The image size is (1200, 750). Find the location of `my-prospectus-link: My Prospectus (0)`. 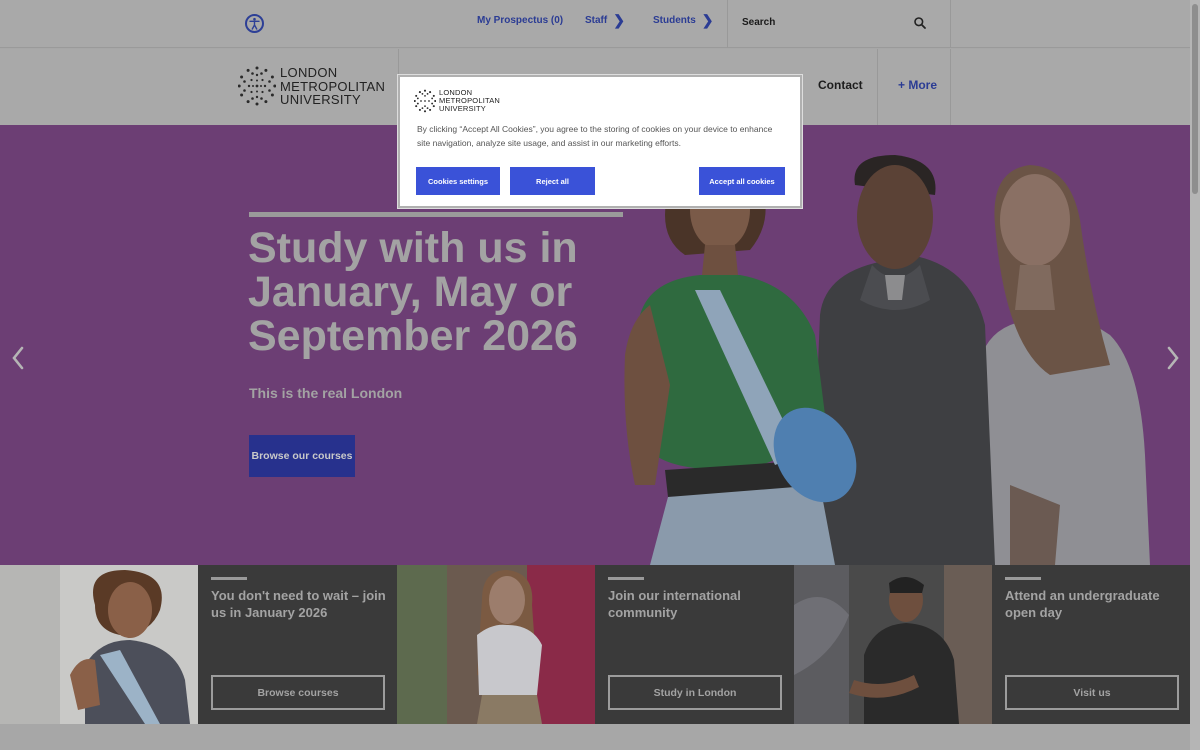

my-prospectus-link: My Prospectus (0) is located at coordinates (520, 20).